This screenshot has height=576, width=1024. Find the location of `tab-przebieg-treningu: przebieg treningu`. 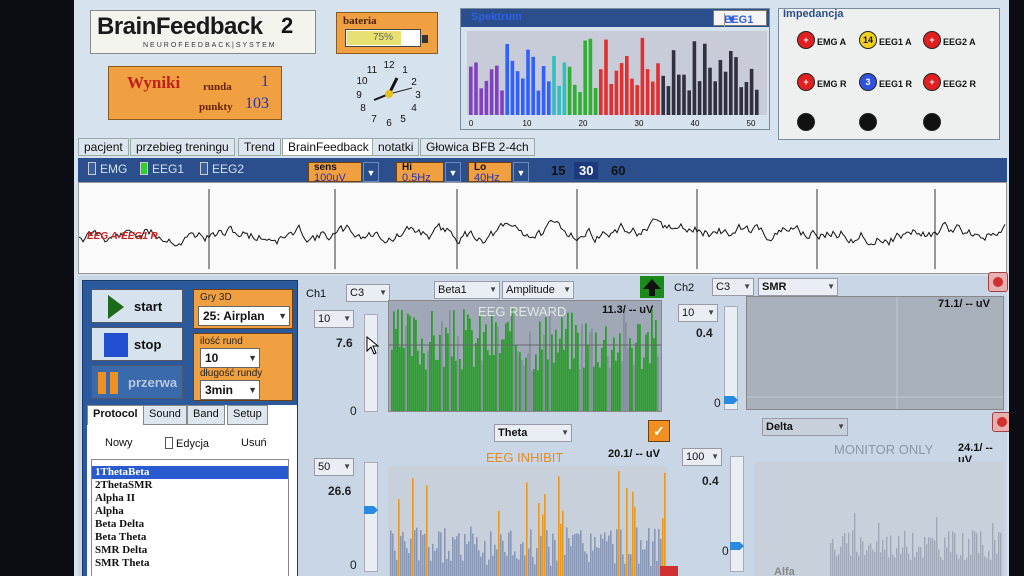

tab-przebieg-treningu: przebieg treningu is located at coordinates (182, 147).